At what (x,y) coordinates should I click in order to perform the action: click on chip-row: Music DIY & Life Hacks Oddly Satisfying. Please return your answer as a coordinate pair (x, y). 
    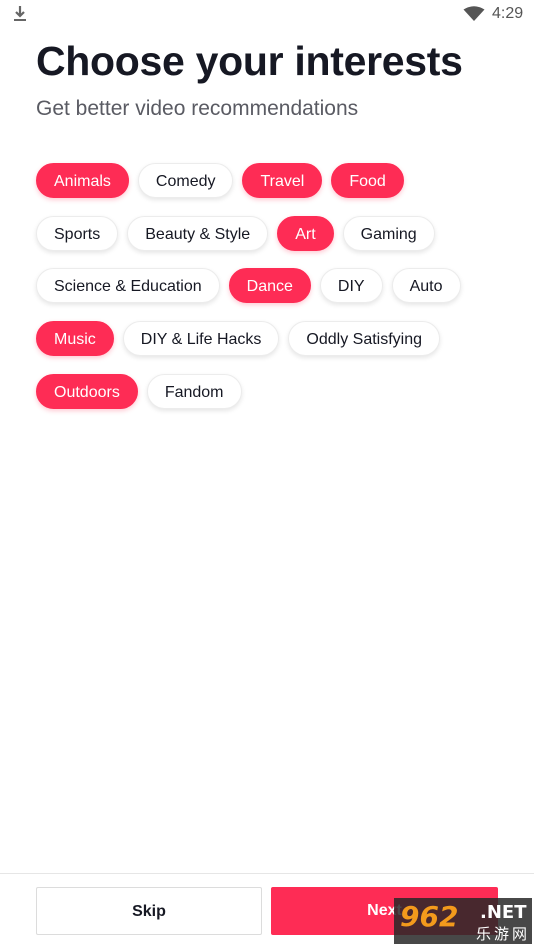
    Looking at the image, I should click on (271, 339).